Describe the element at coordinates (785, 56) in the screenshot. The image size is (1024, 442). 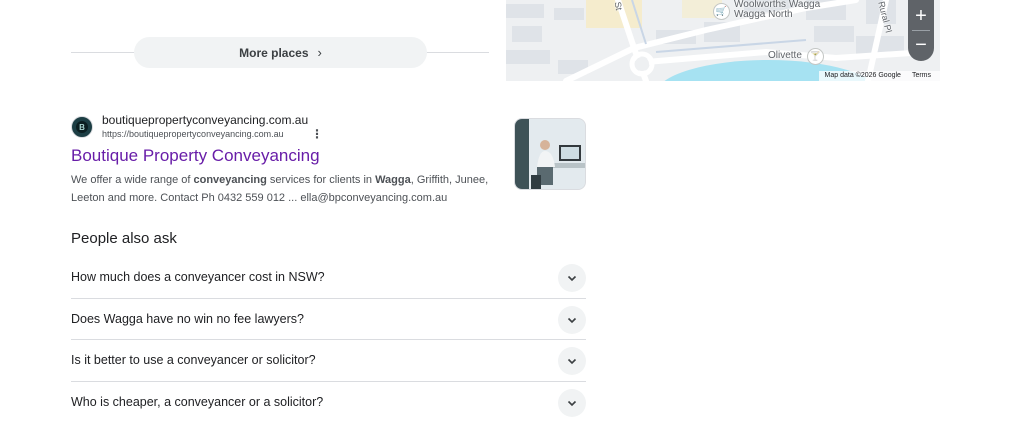
I see `map-label-olivette: Olivette` at that location.